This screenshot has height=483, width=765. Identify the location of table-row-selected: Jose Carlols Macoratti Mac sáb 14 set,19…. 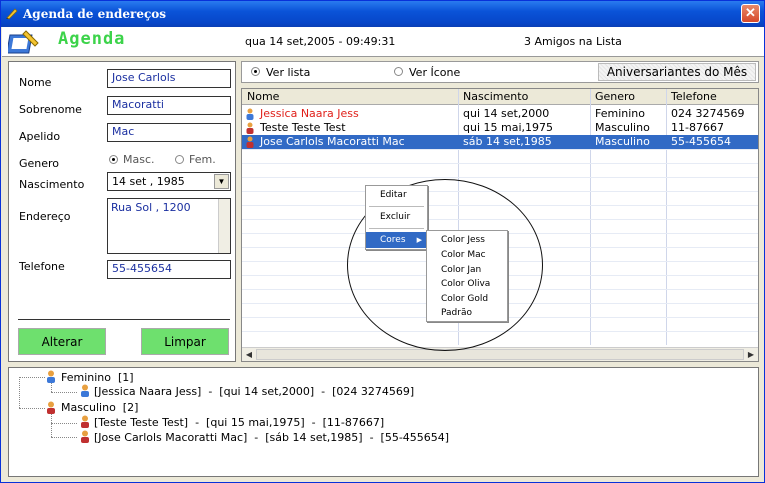
(500, 142).